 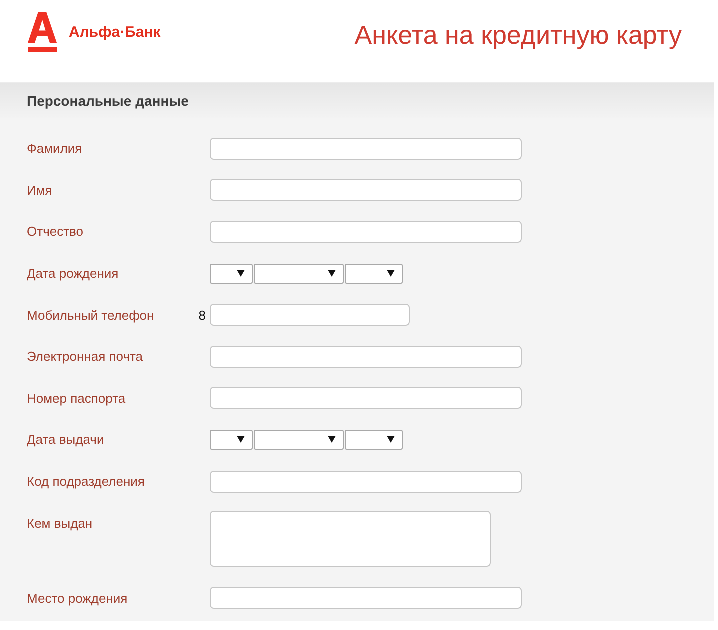 What do you see at coordinates (91, 315) in the screenshot?
I see `field-label: Мобильный телефон` at bounding box center [91, 315].